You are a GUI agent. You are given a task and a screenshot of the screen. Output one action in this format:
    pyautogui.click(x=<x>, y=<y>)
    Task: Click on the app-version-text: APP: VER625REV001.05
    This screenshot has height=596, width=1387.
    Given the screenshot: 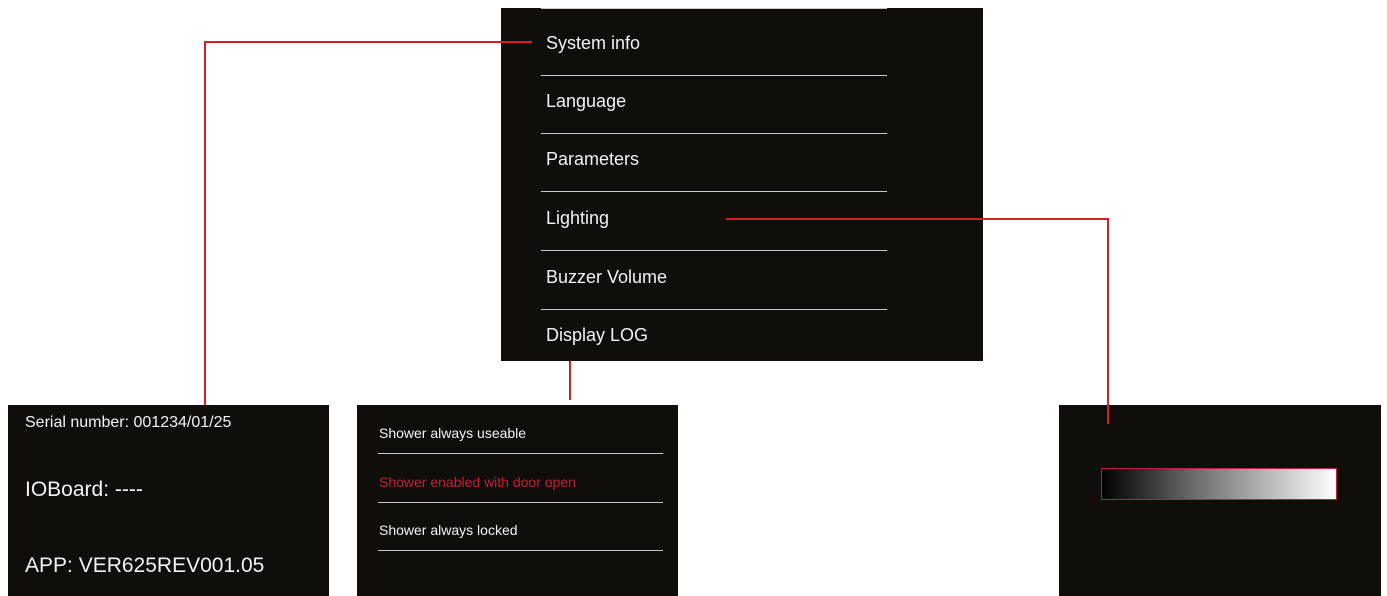 What is the action you would take?
    pyautogui.click(x=145, y=565)
    